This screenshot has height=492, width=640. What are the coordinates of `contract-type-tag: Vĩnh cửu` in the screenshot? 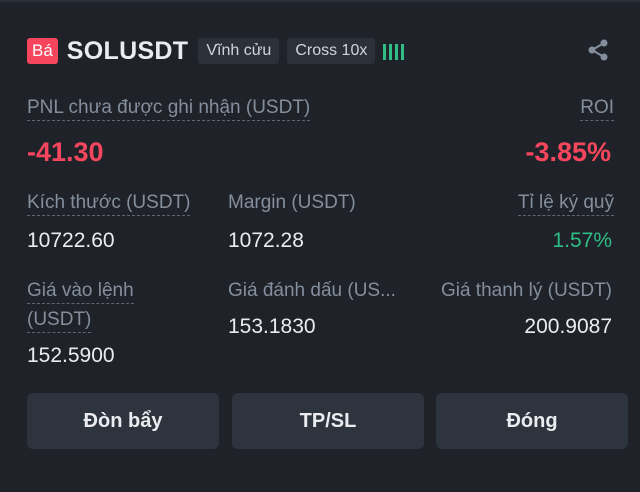 It's located at (239, 51).